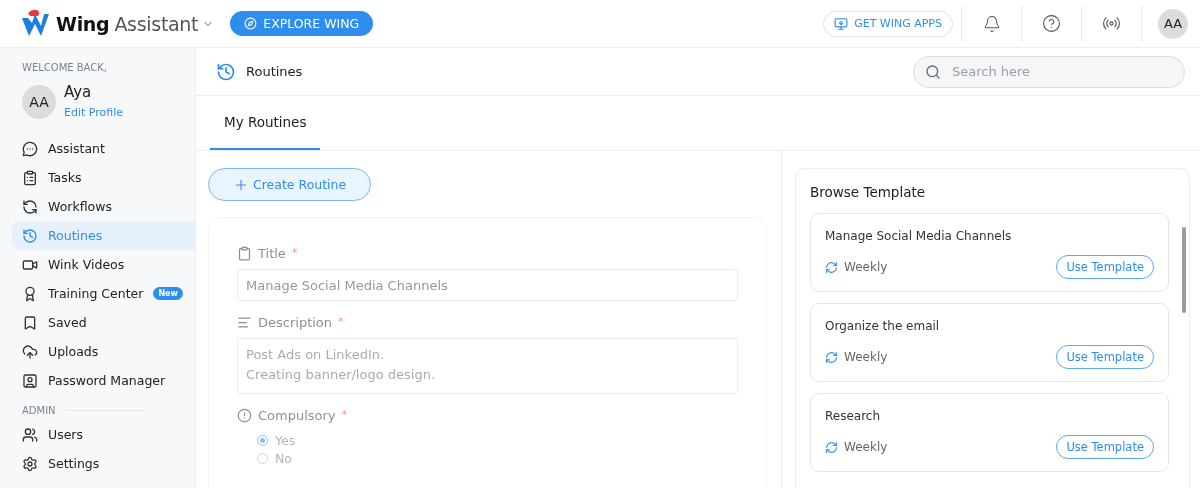 The height and width of the screenshot is (488, 1200). I want to click on sidebar-item: Uploads, so click(103, 351).